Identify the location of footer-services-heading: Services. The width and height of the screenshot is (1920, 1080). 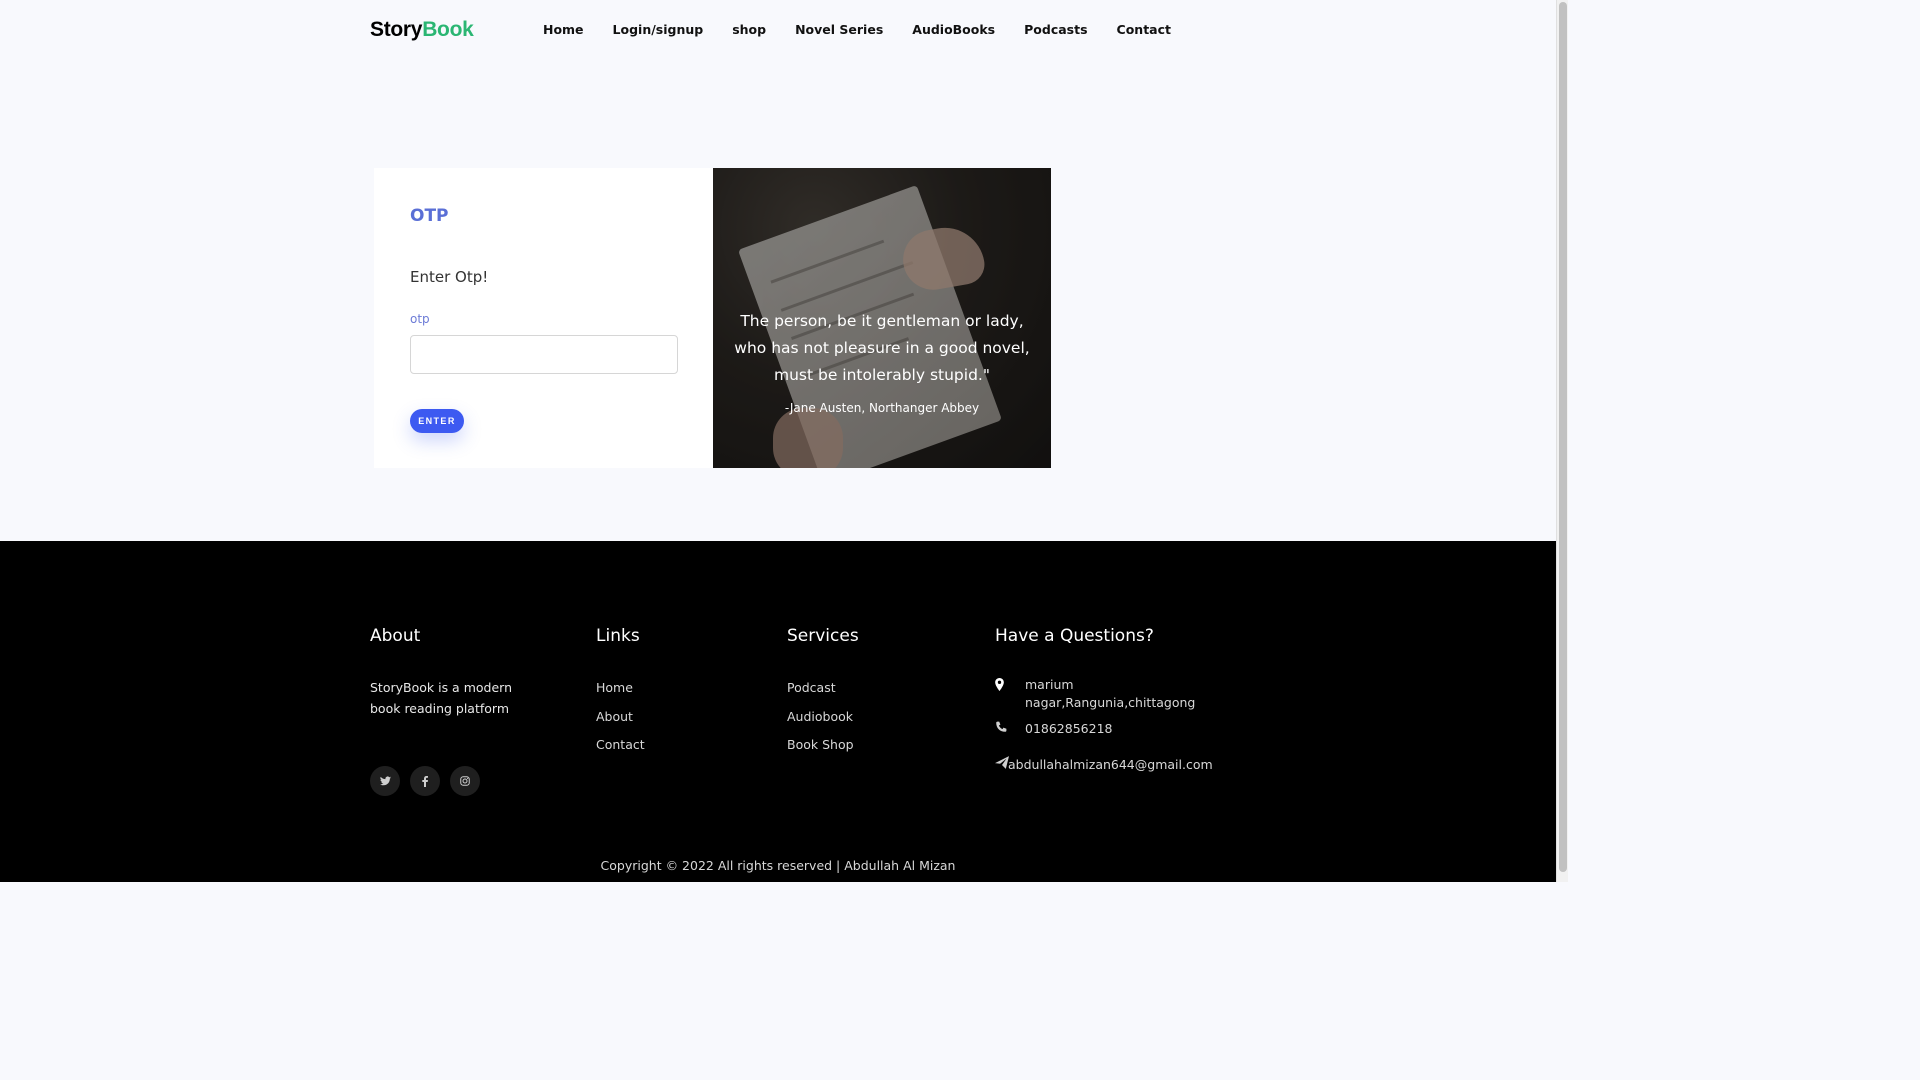
(823, 636).